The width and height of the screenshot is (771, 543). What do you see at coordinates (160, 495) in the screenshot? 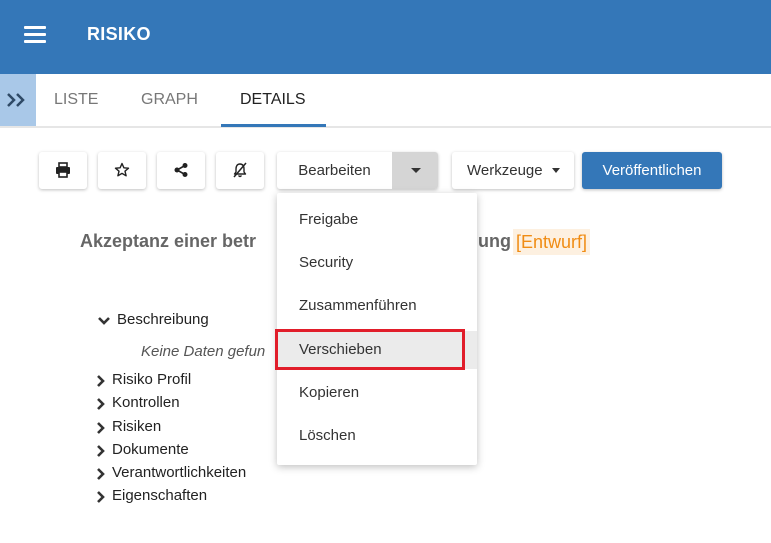
I see `tree-item-label: Eigenschaften` at bounding box center [160, 495].